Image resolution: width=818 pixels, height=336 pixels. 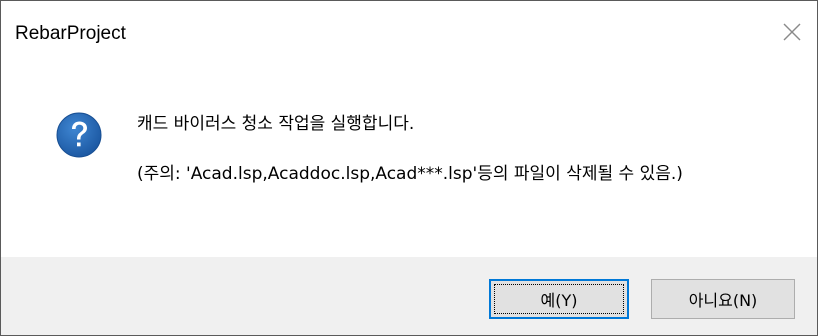 I want to click on close-icon, so click(x=792, y=32).